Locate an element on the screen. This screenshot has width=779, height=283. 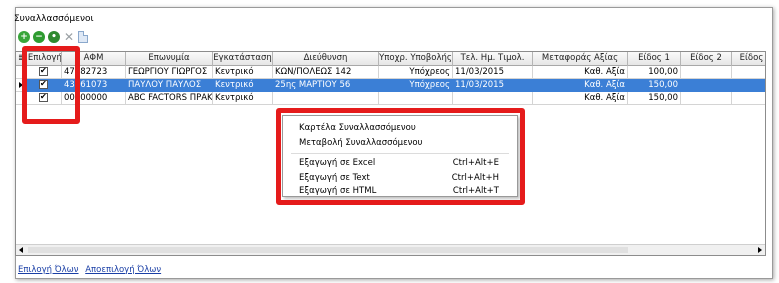
scrollbar-thumb is located at coordinates (328, 250).